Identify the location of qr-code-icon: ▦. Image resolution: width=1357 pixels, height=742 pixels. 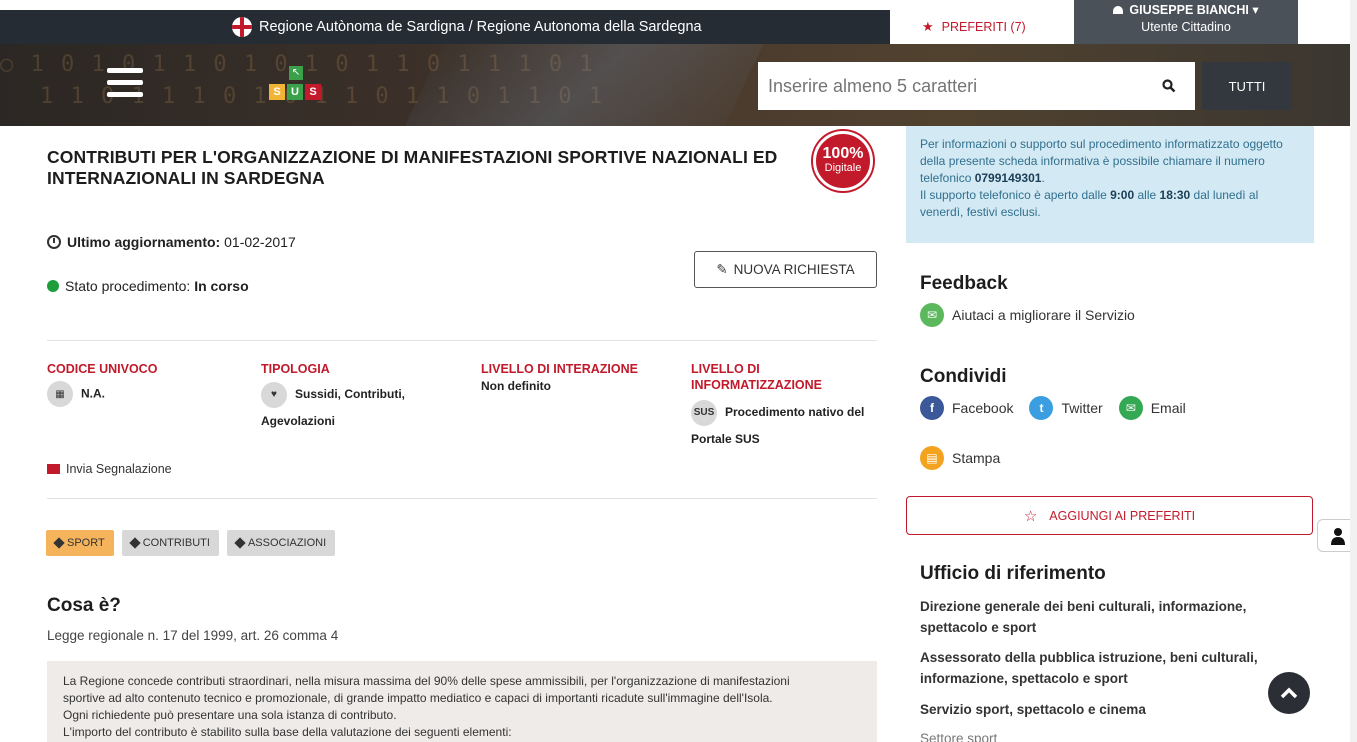
(60, 394).